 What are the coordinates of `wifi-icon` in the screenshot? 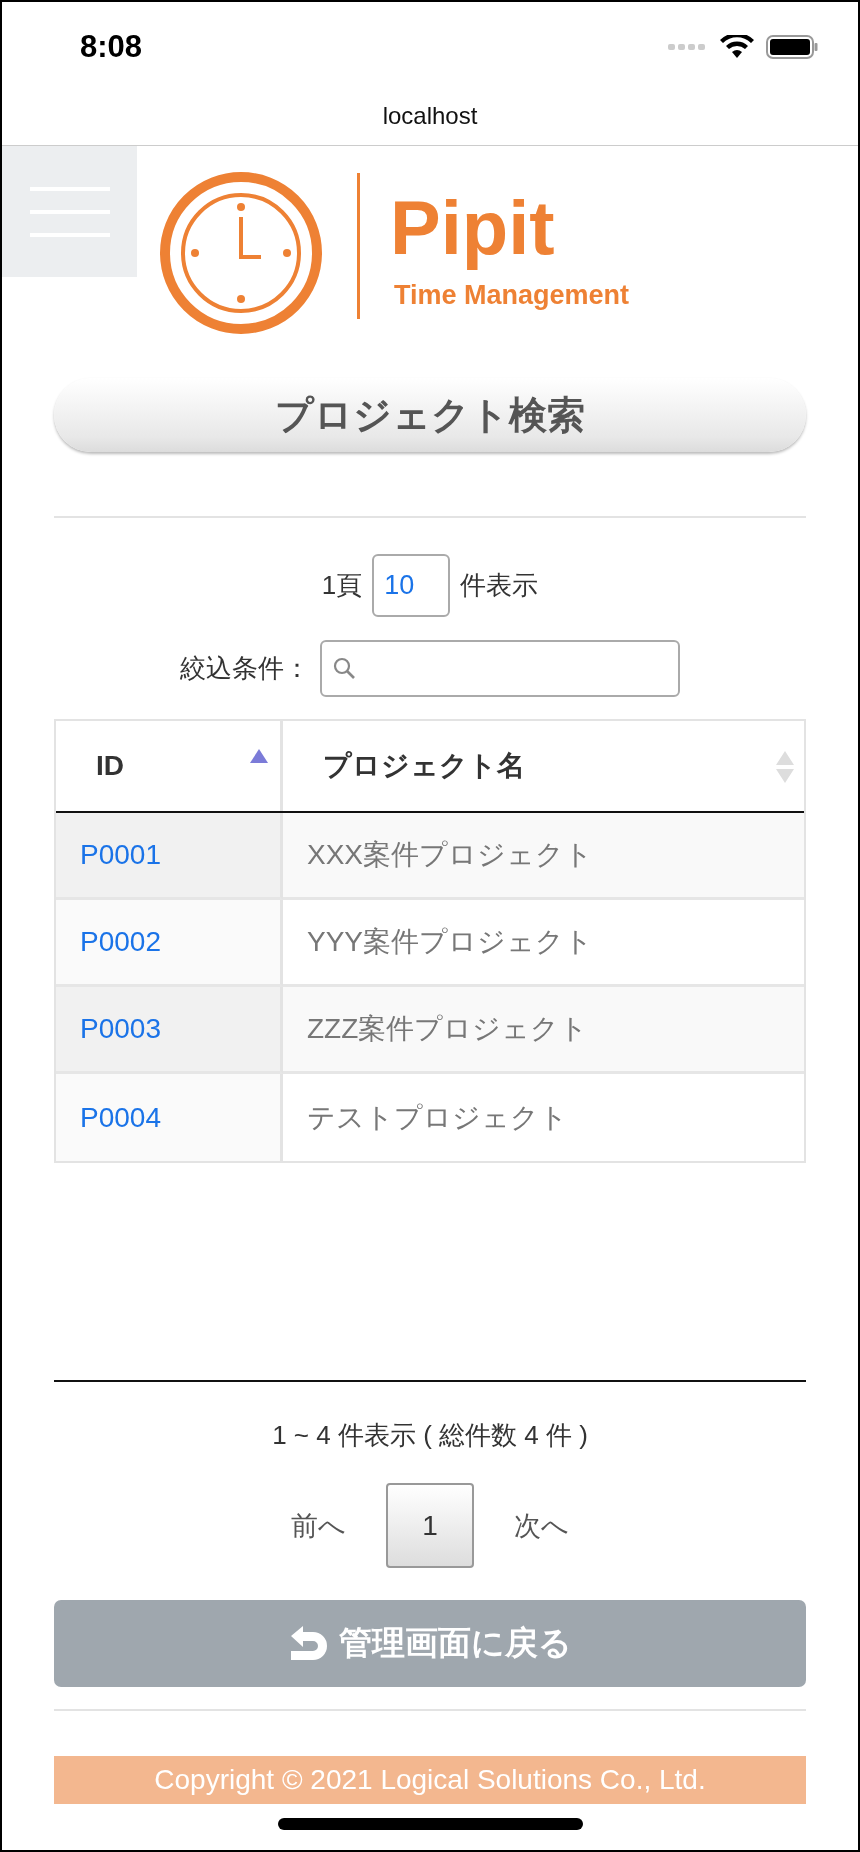 It's located at (737, 47).